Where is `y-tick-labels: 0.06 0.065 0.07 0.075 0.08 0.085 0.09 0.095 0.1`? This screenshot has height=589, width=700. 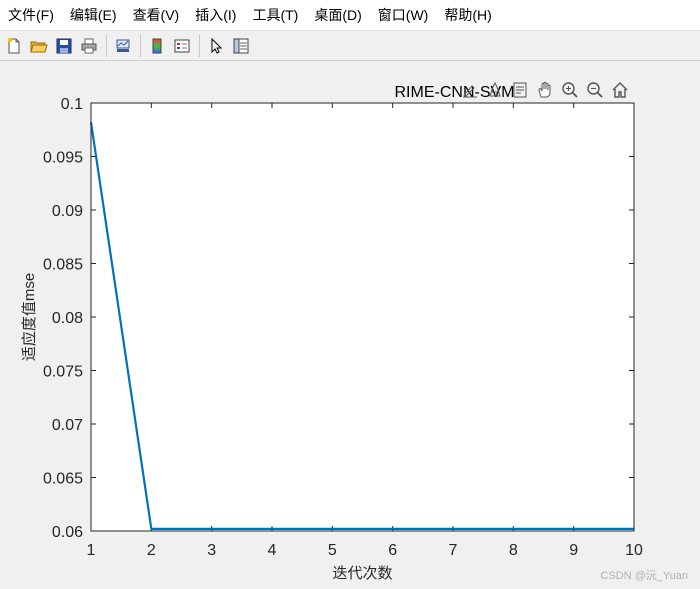
y-tick-labels: 0.06 0.065 0.07 0.075 0.08 0.085 0.09 0.095 0.1 is located at coordinates (63, 318).